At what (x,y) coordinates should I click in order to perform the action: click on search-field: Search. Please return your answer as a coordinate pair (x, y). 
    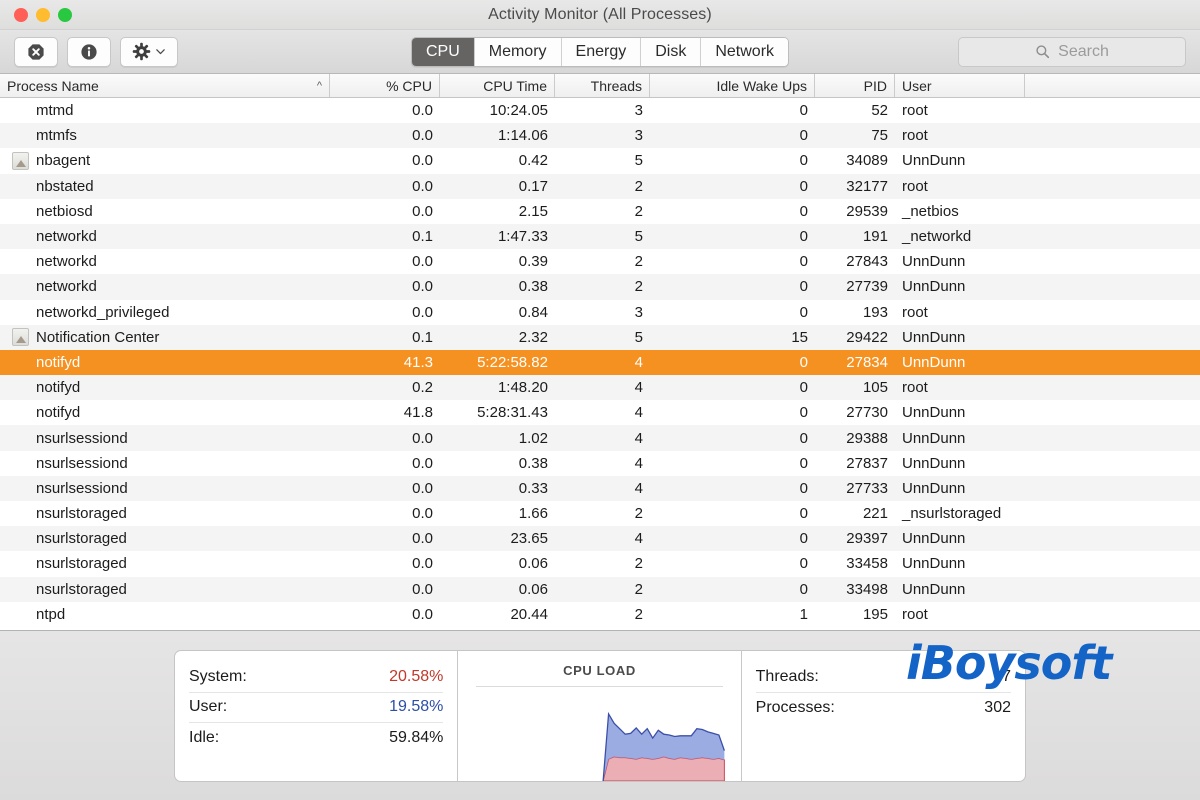
    Looking at the image, I should click on (1072, 51).